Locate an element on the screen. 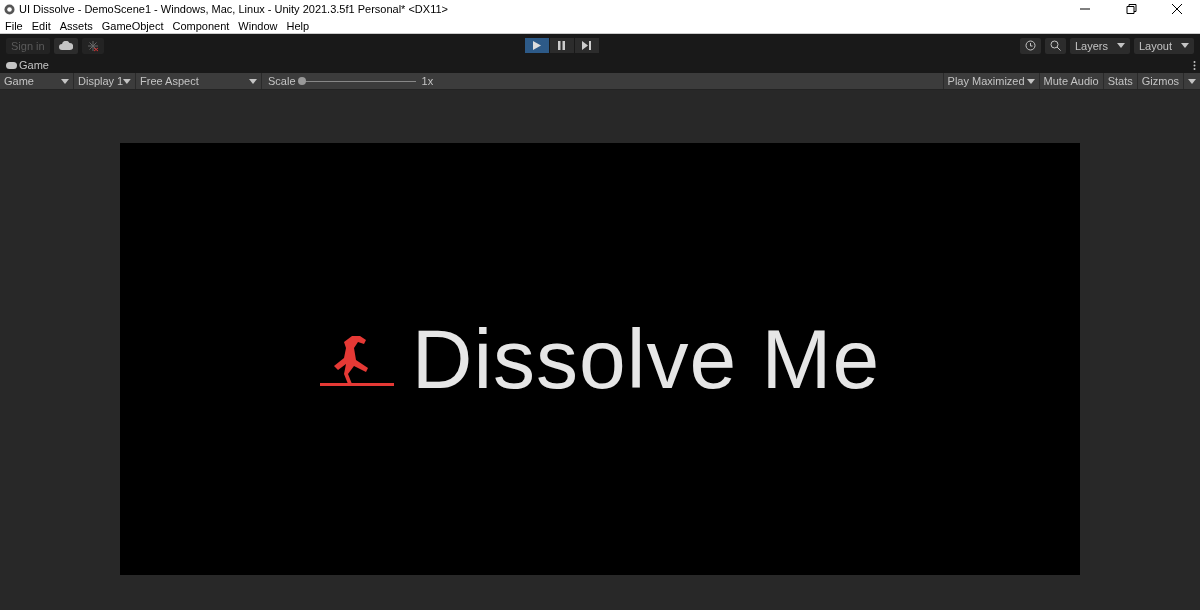 This screenshot has width=1200, height=610. menu-item: Window is located at coordinates (258, 25).